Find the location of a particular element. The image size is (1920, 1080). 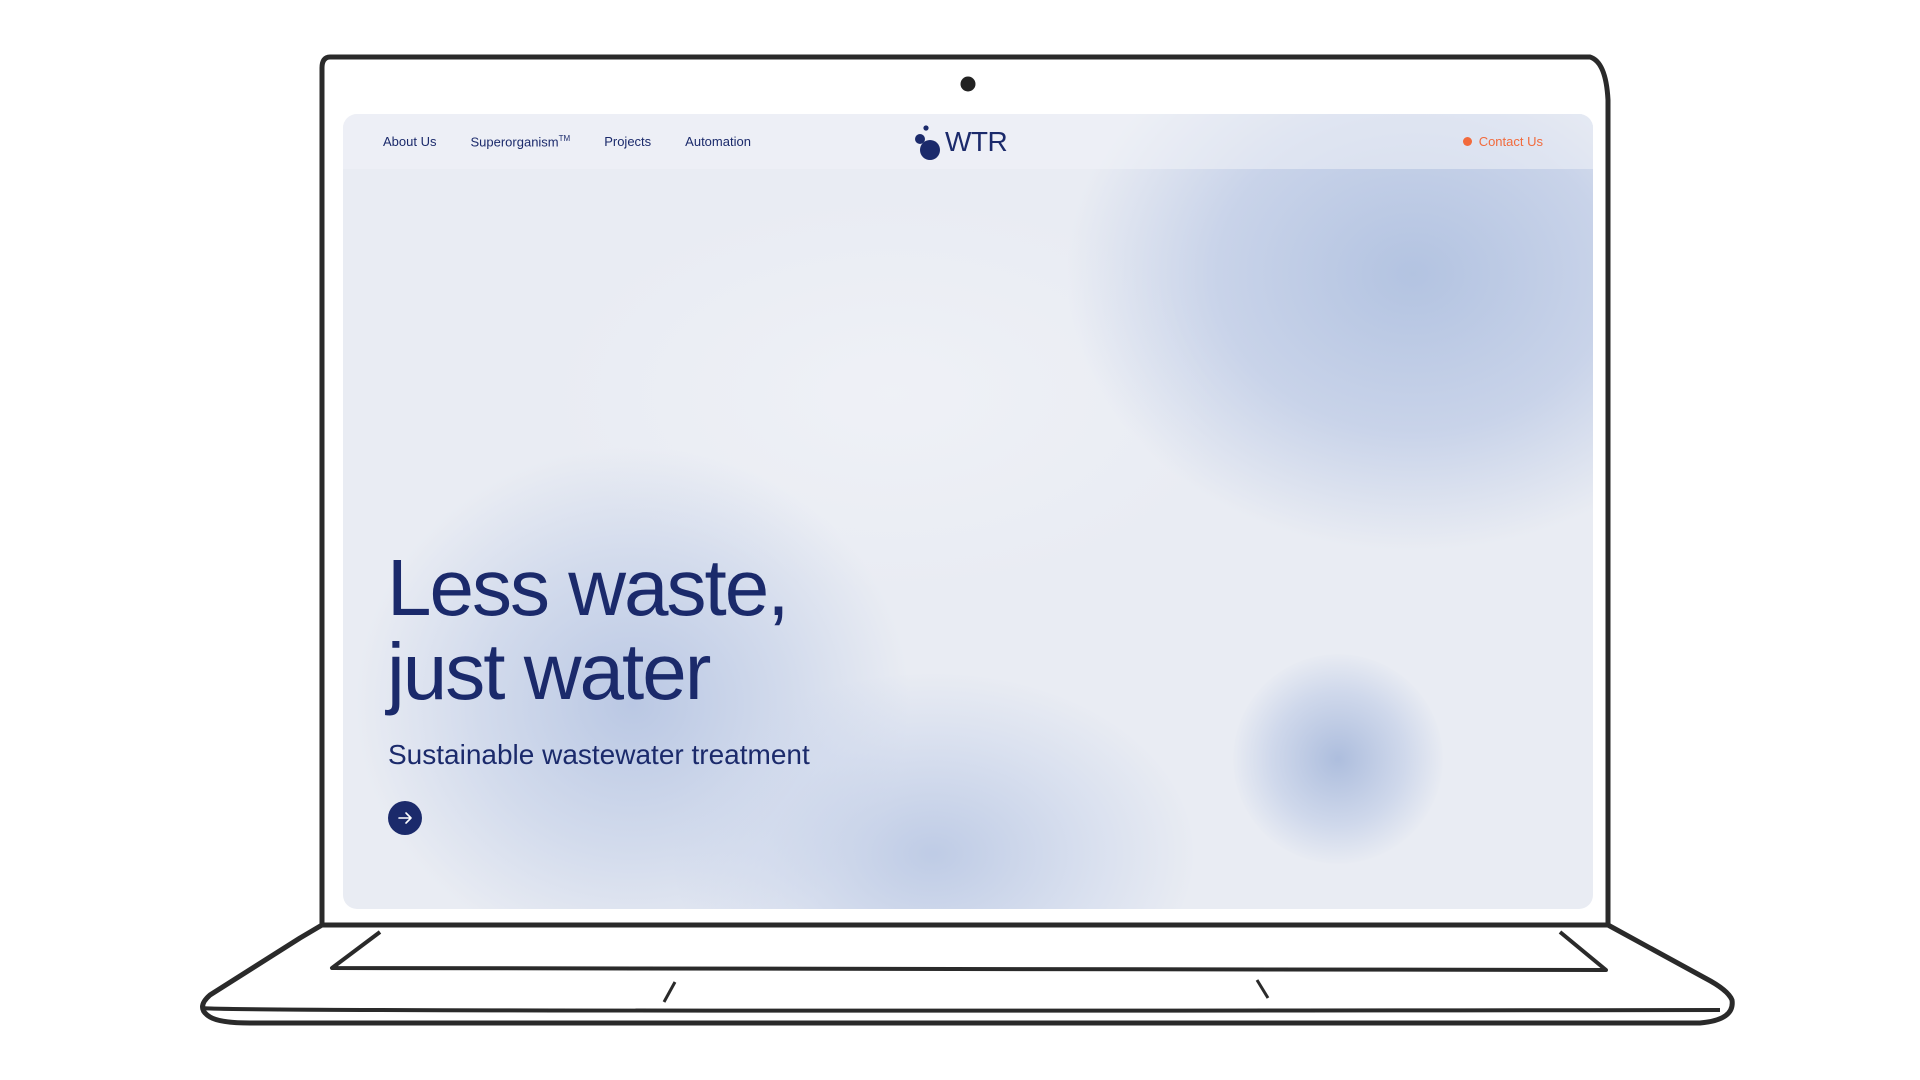

background-blob is located at coordinates (1338, 759).